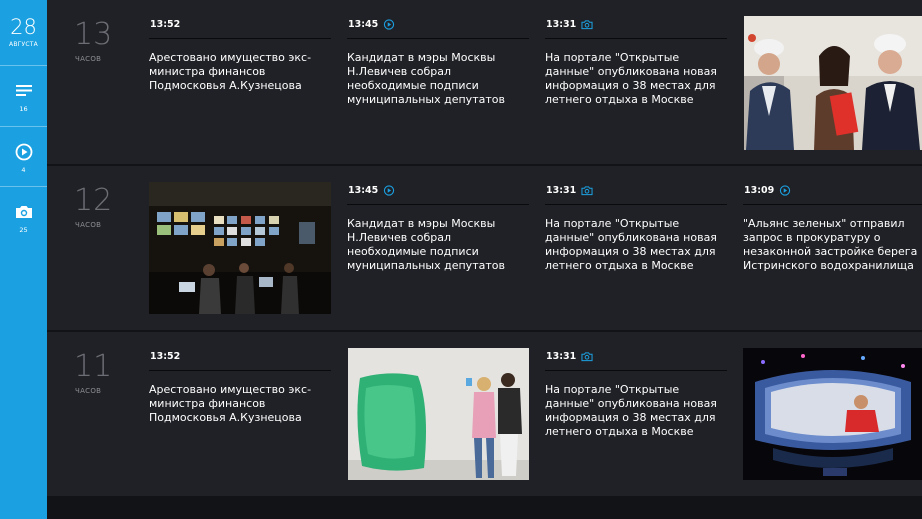  Describe the element at coordinates (240, 248) in the screenshot. I see `news-photo-control-room` at that location.